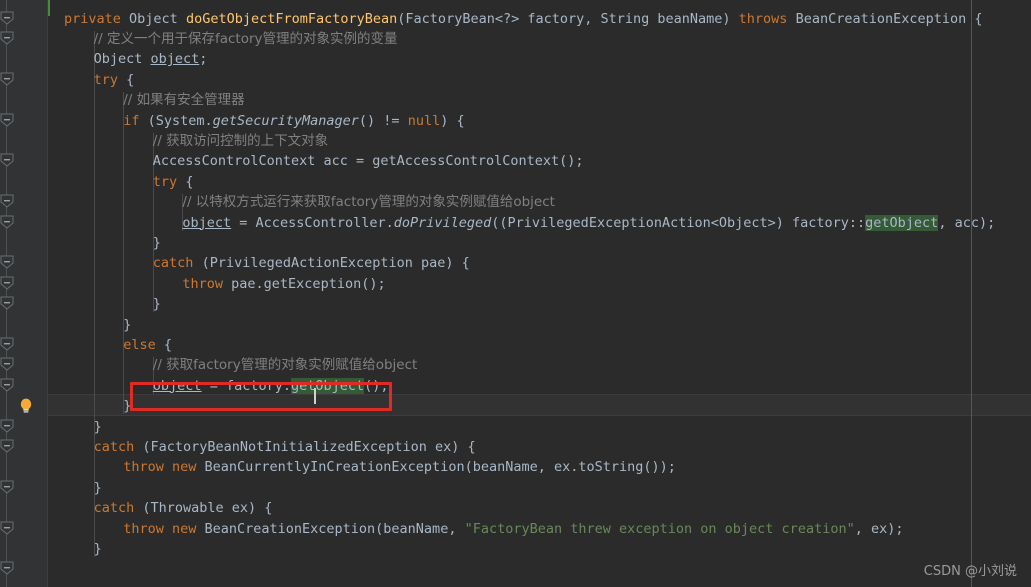 This screenshot has width=1031, height=587. I want to click on code-token: private, so click(92, 18).